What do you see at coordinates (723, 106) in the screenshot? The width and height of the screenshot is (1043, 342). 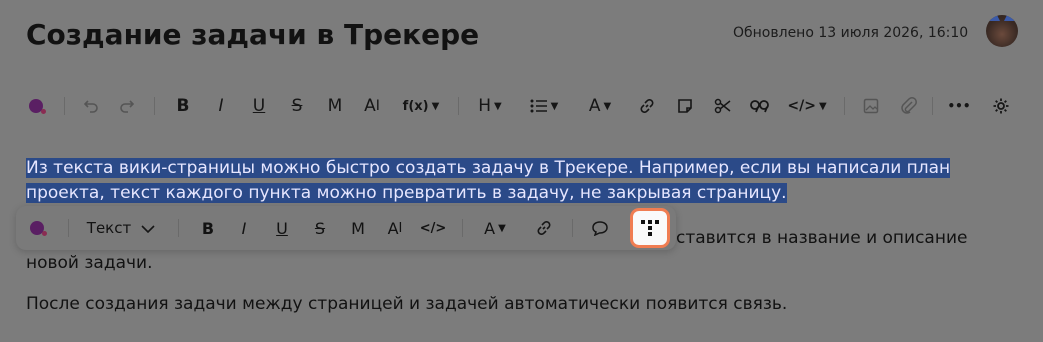 I see `scissors-icon` at bounding box center [723, 106].